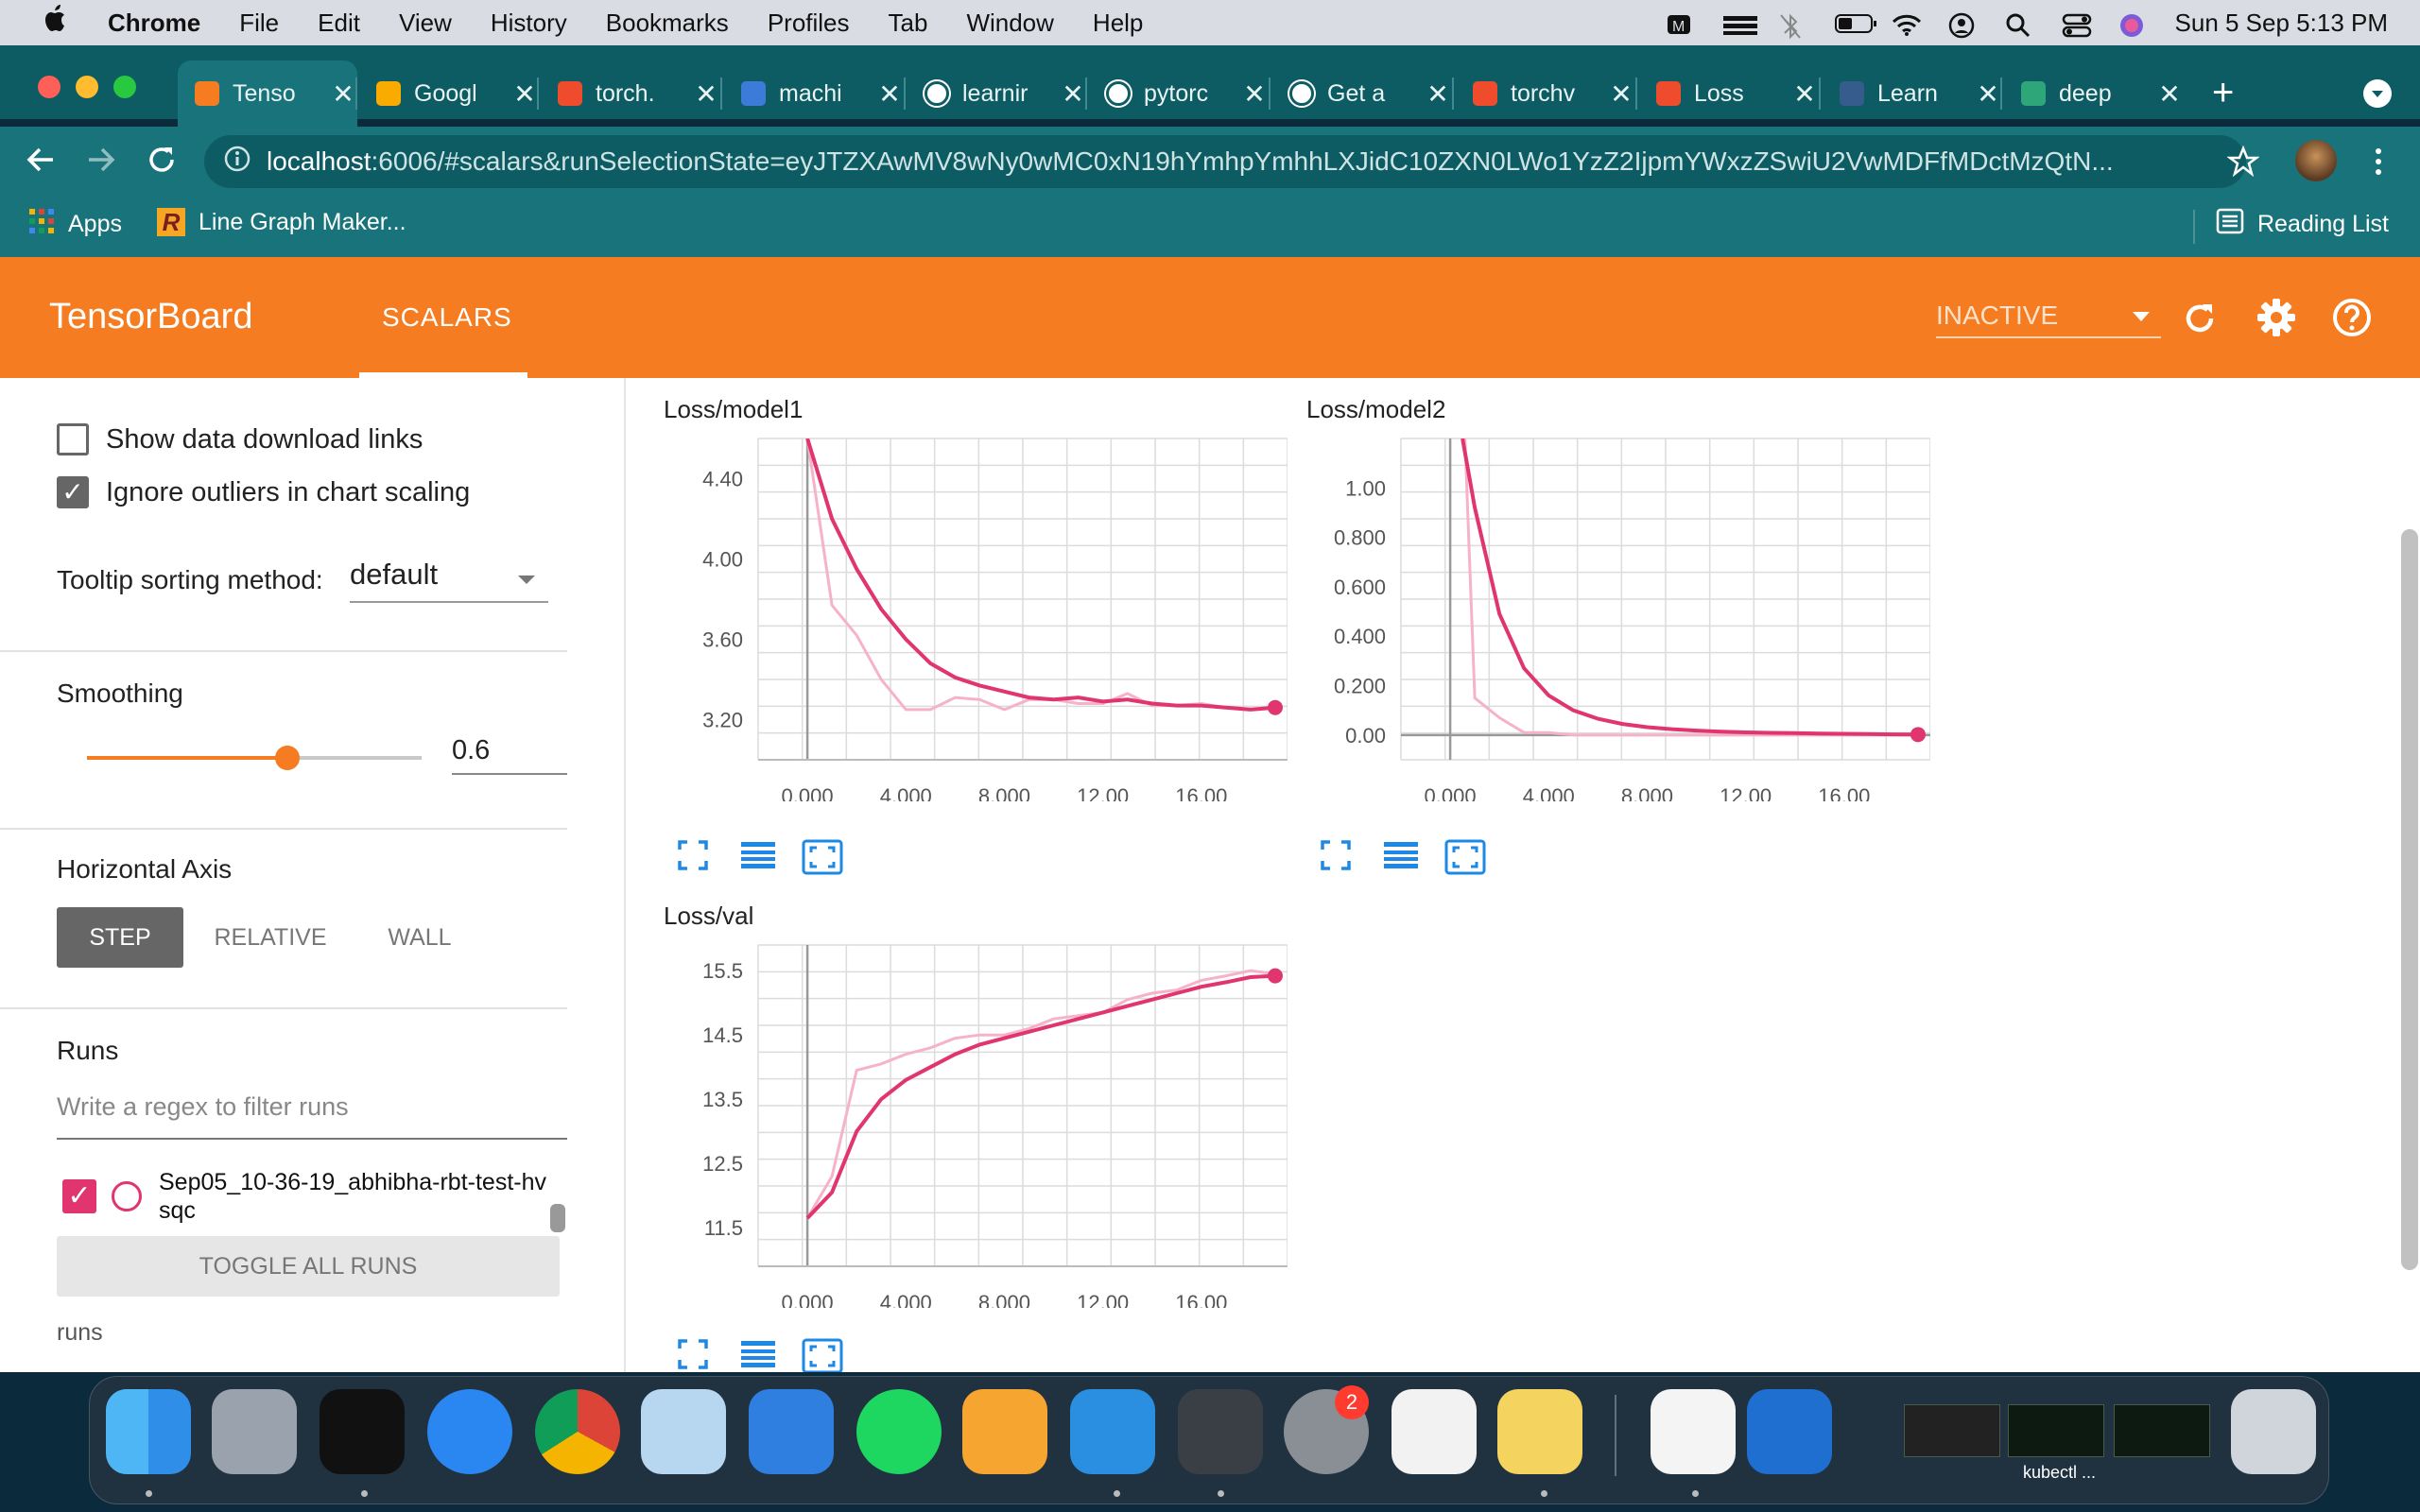 The image size is (2420, 1512). Describe the element at coordinates (2276, 320) in the screenshot. I see `settings-gear-icon` at that location.